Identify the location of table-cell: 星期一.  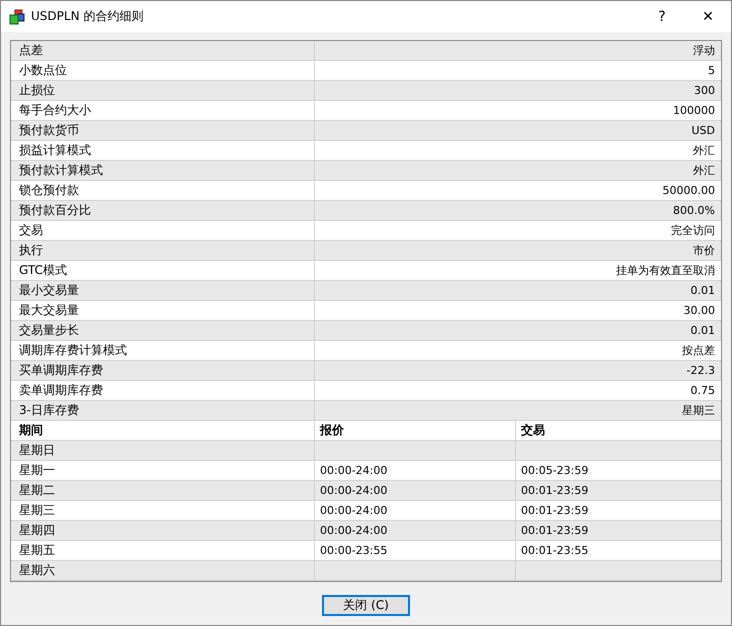
(163, 470).